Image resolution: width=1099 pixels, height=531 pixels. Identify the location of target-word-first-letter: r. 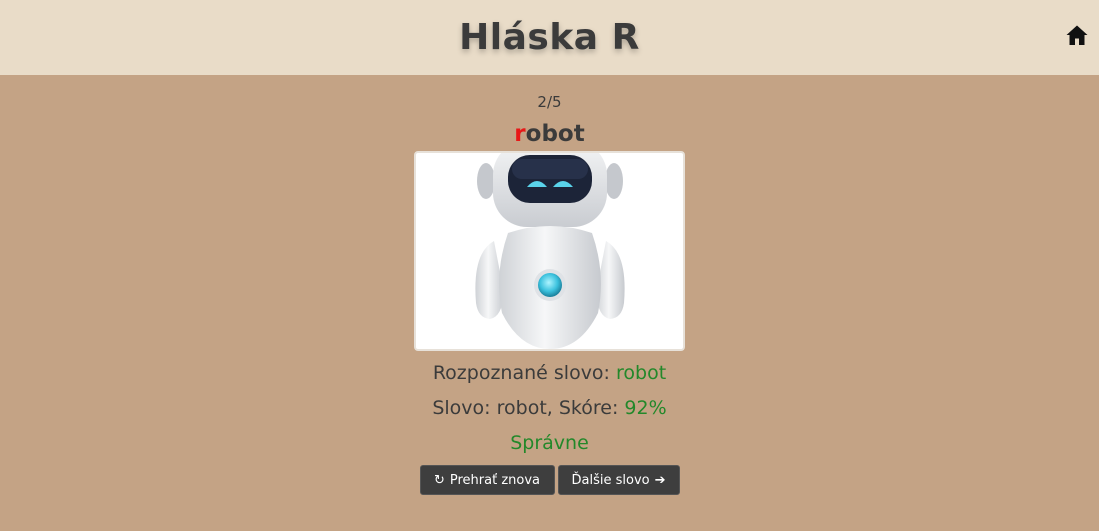
(520, 134).